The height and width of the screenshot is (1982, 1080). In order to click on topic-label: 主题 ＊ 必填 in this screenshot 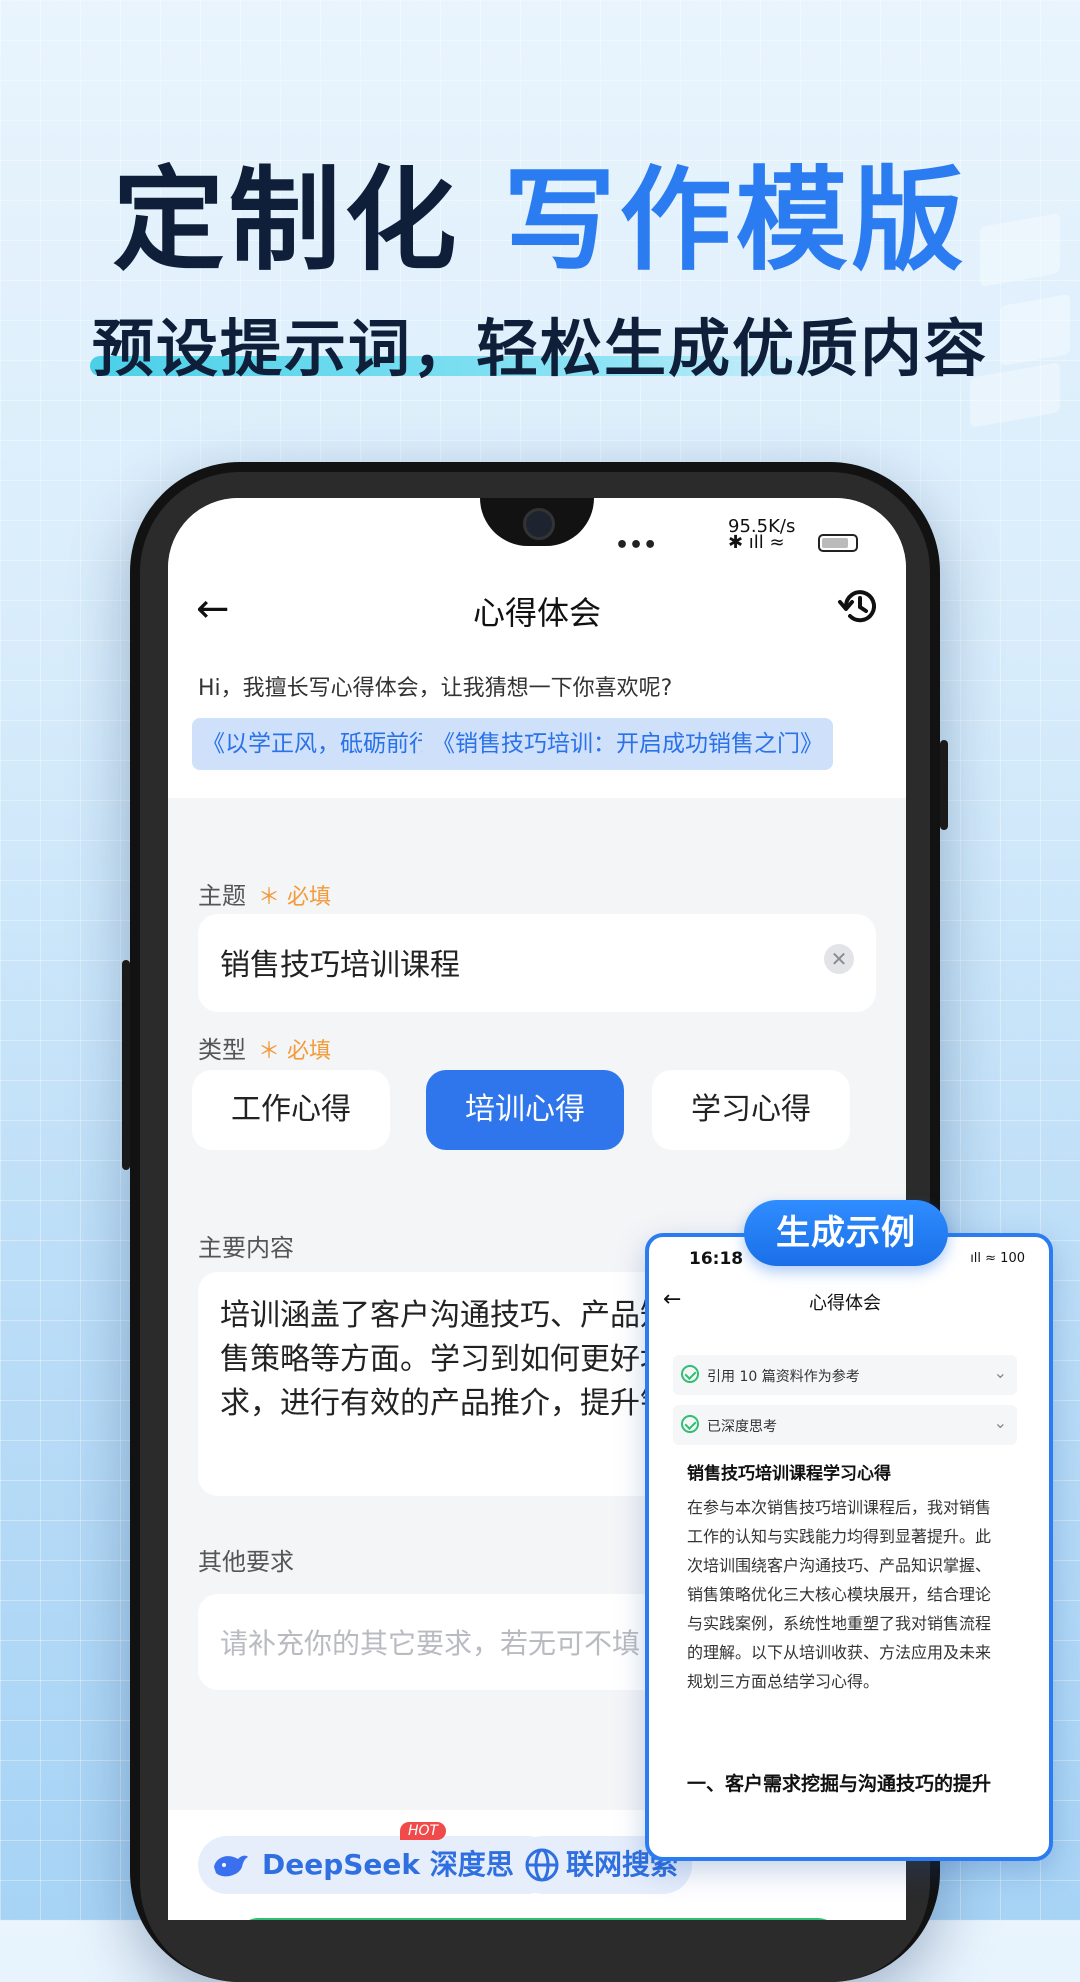, I will do `click(264, 893)`.